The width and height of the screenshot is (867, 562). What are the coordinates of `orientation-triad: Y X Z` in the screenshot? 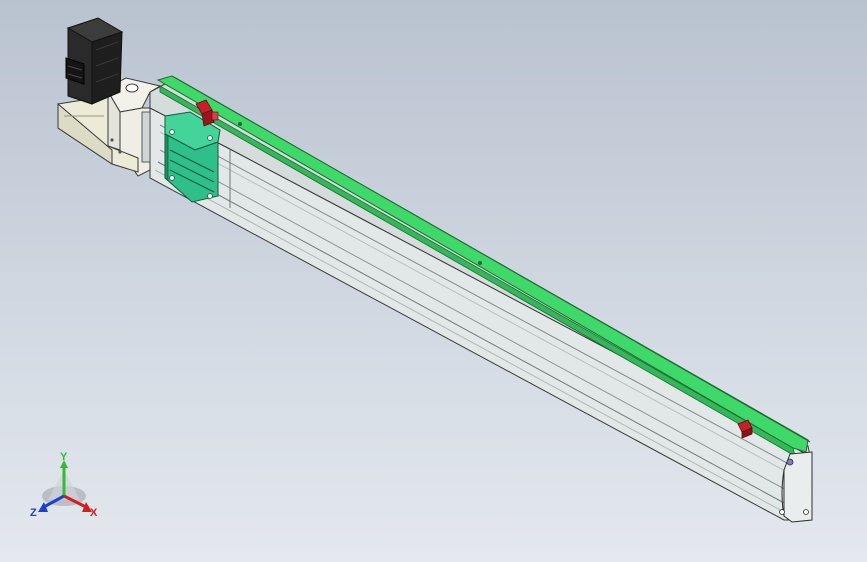 It's located at (64, 485).